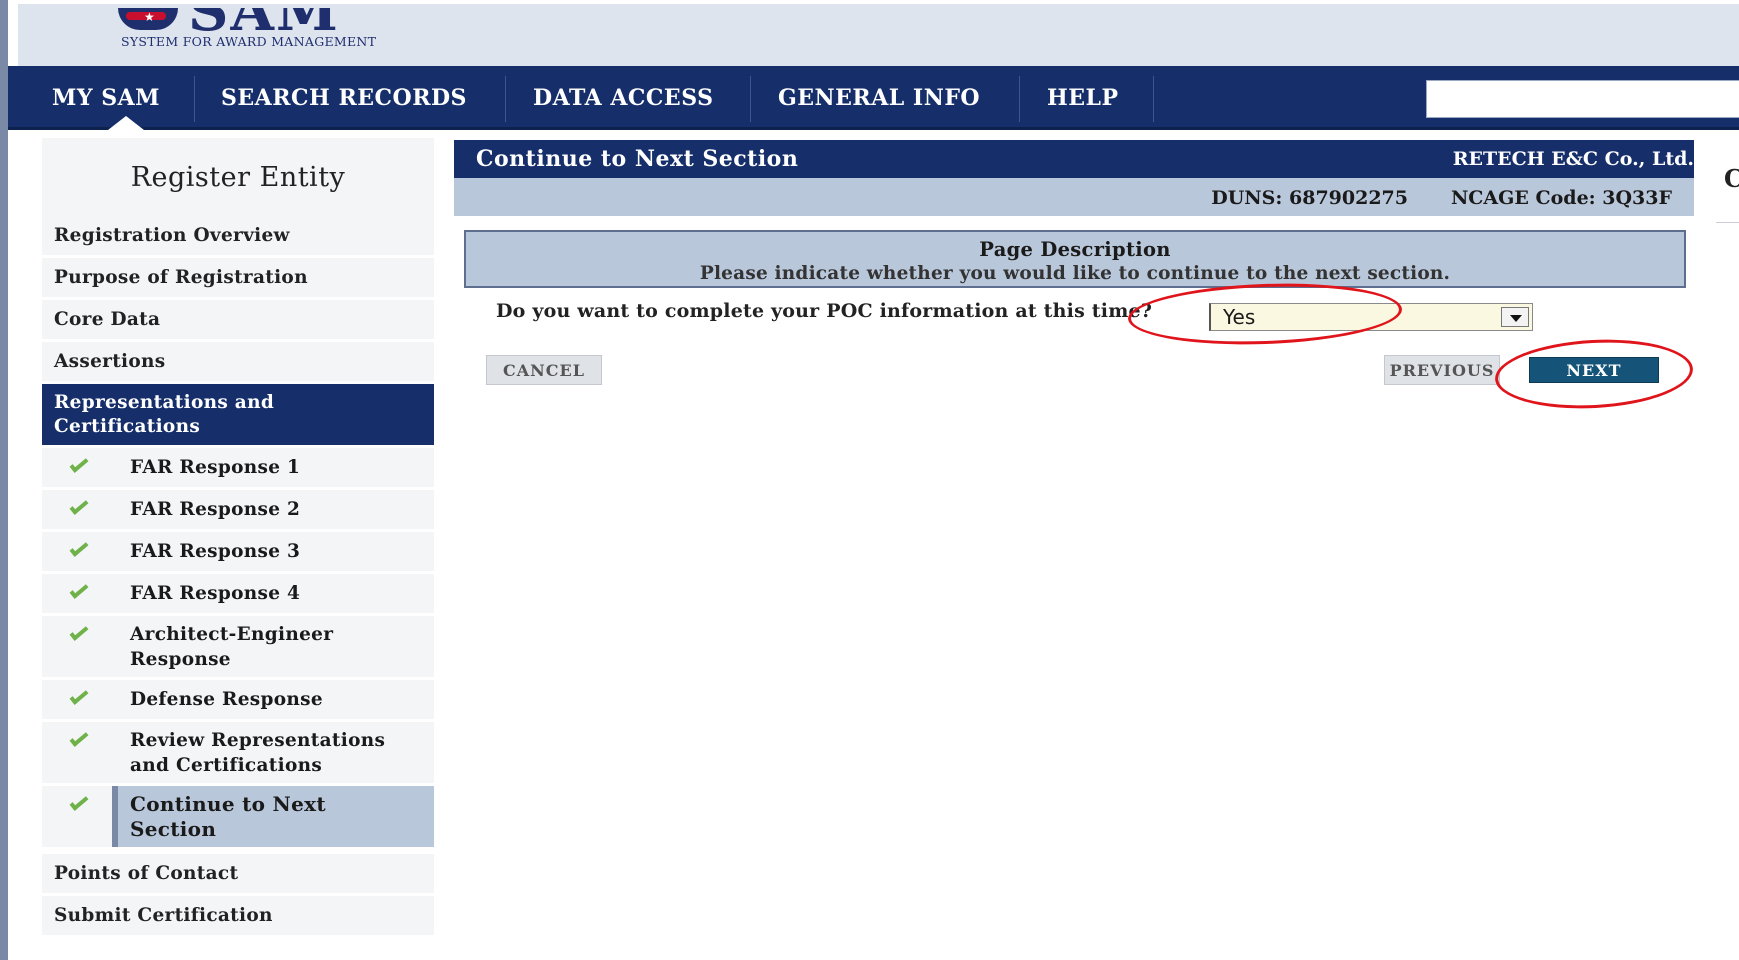 Image resolution: width=1739 pixels, height=960 pixels. I want to click on entity-identifiers: DUNS: 687902275 NCAGE Code: 3Q33F, so click(1074, 197).